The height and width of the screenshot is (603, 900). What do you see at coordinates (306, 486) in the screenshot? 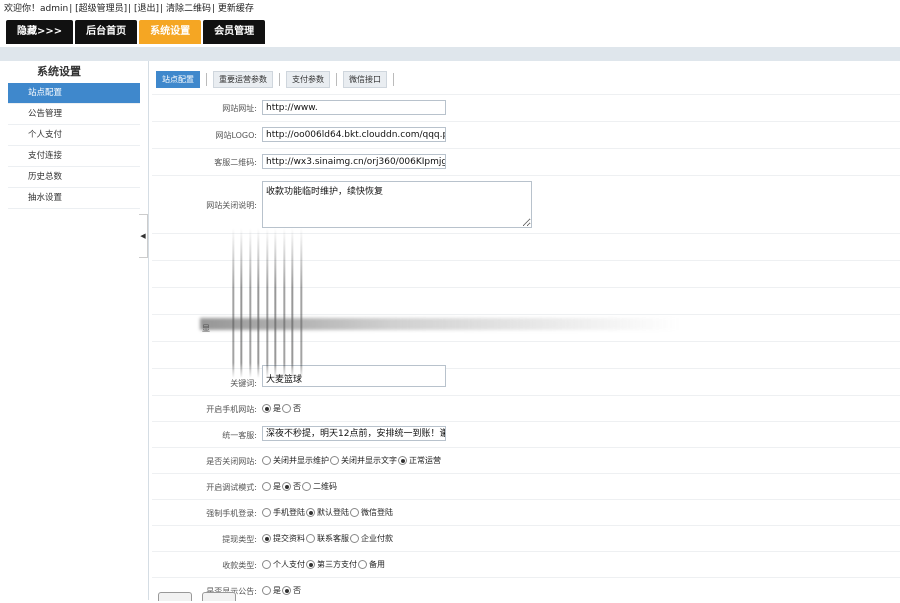
I see `radio-debug-qrcode` at bounding box center [306, 486].